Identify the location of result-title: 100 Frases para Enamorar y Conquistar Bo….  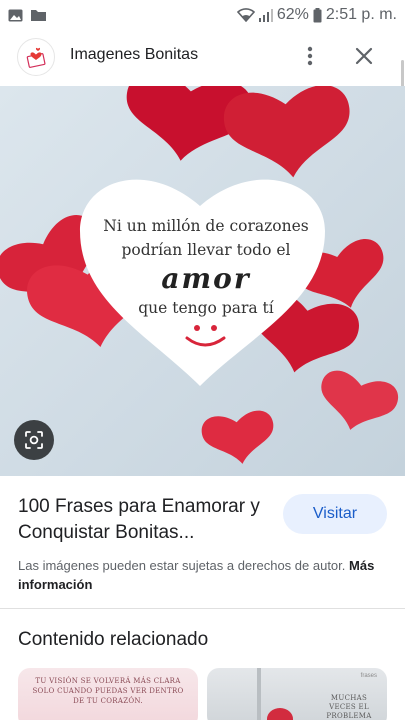
(145, 520).